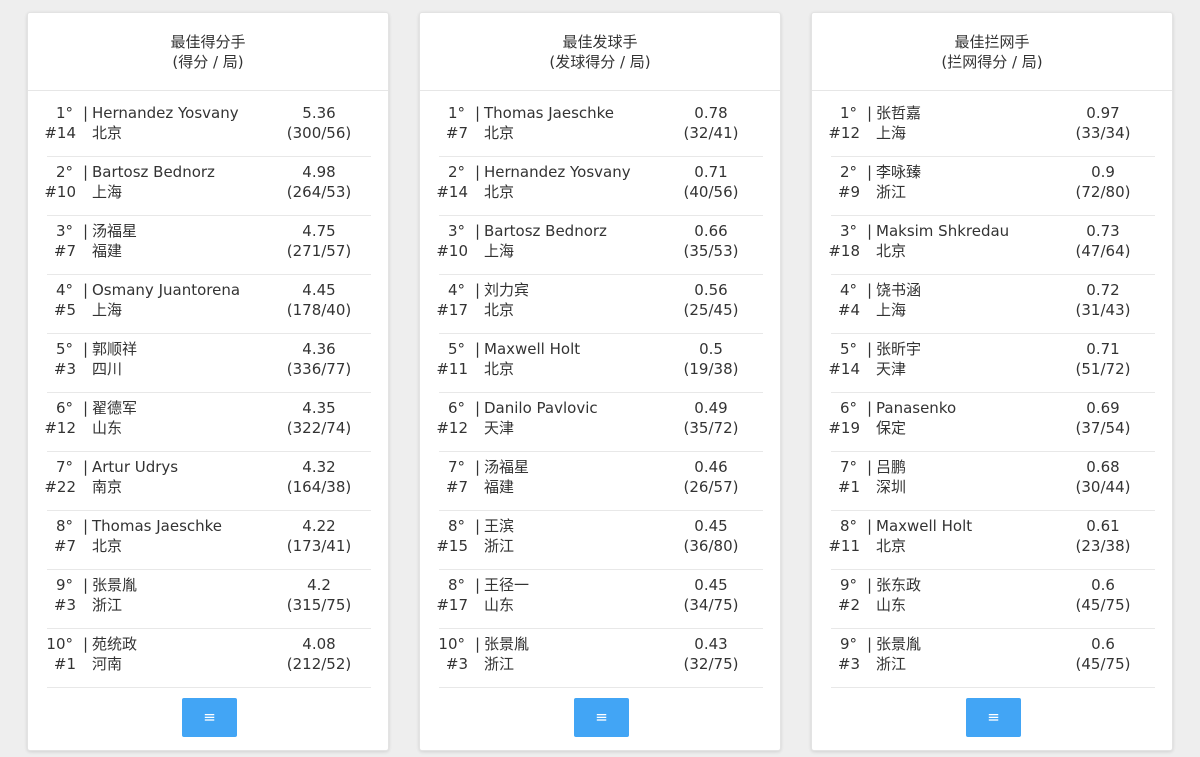  I want to click on jersey-number: #7, so click(64, 251).